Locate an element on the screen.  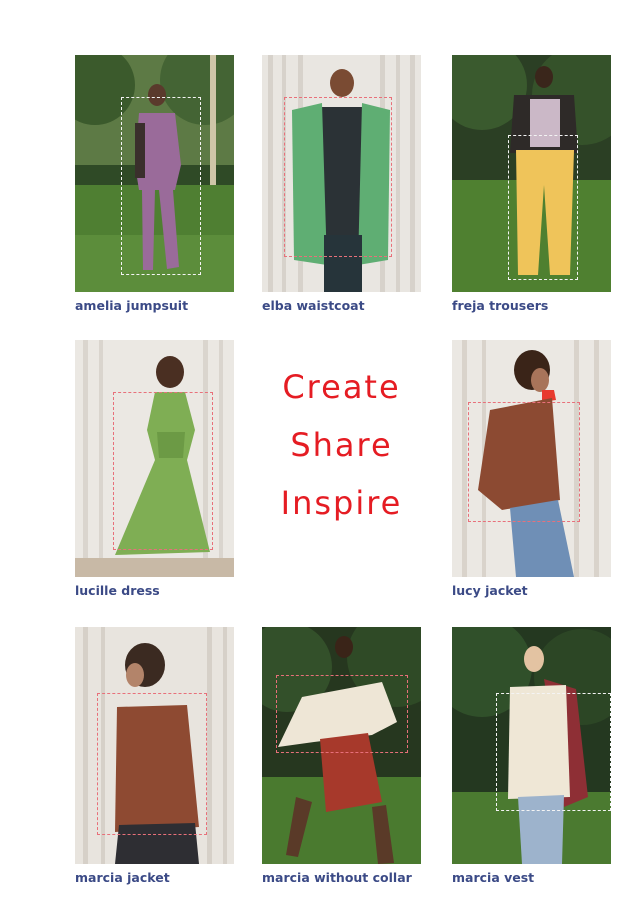
tagline-inspire: Inspire is located at coordinates (341, 503).